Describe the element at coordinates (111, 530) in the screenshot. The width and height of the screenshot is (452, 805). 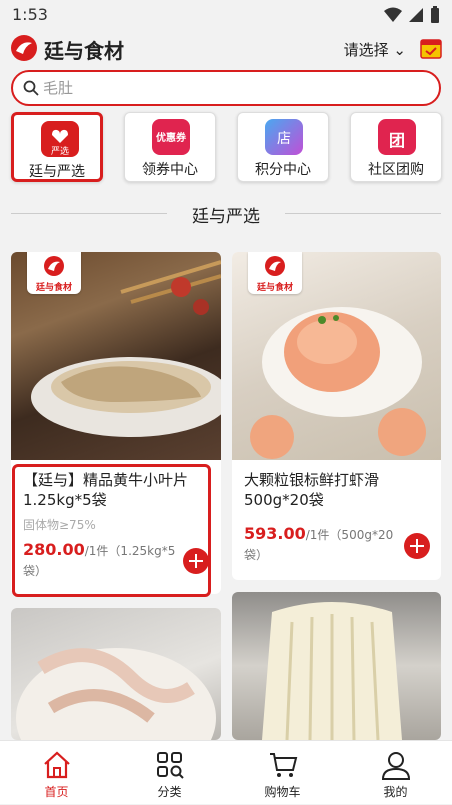
I see `highlight-box` at that location.